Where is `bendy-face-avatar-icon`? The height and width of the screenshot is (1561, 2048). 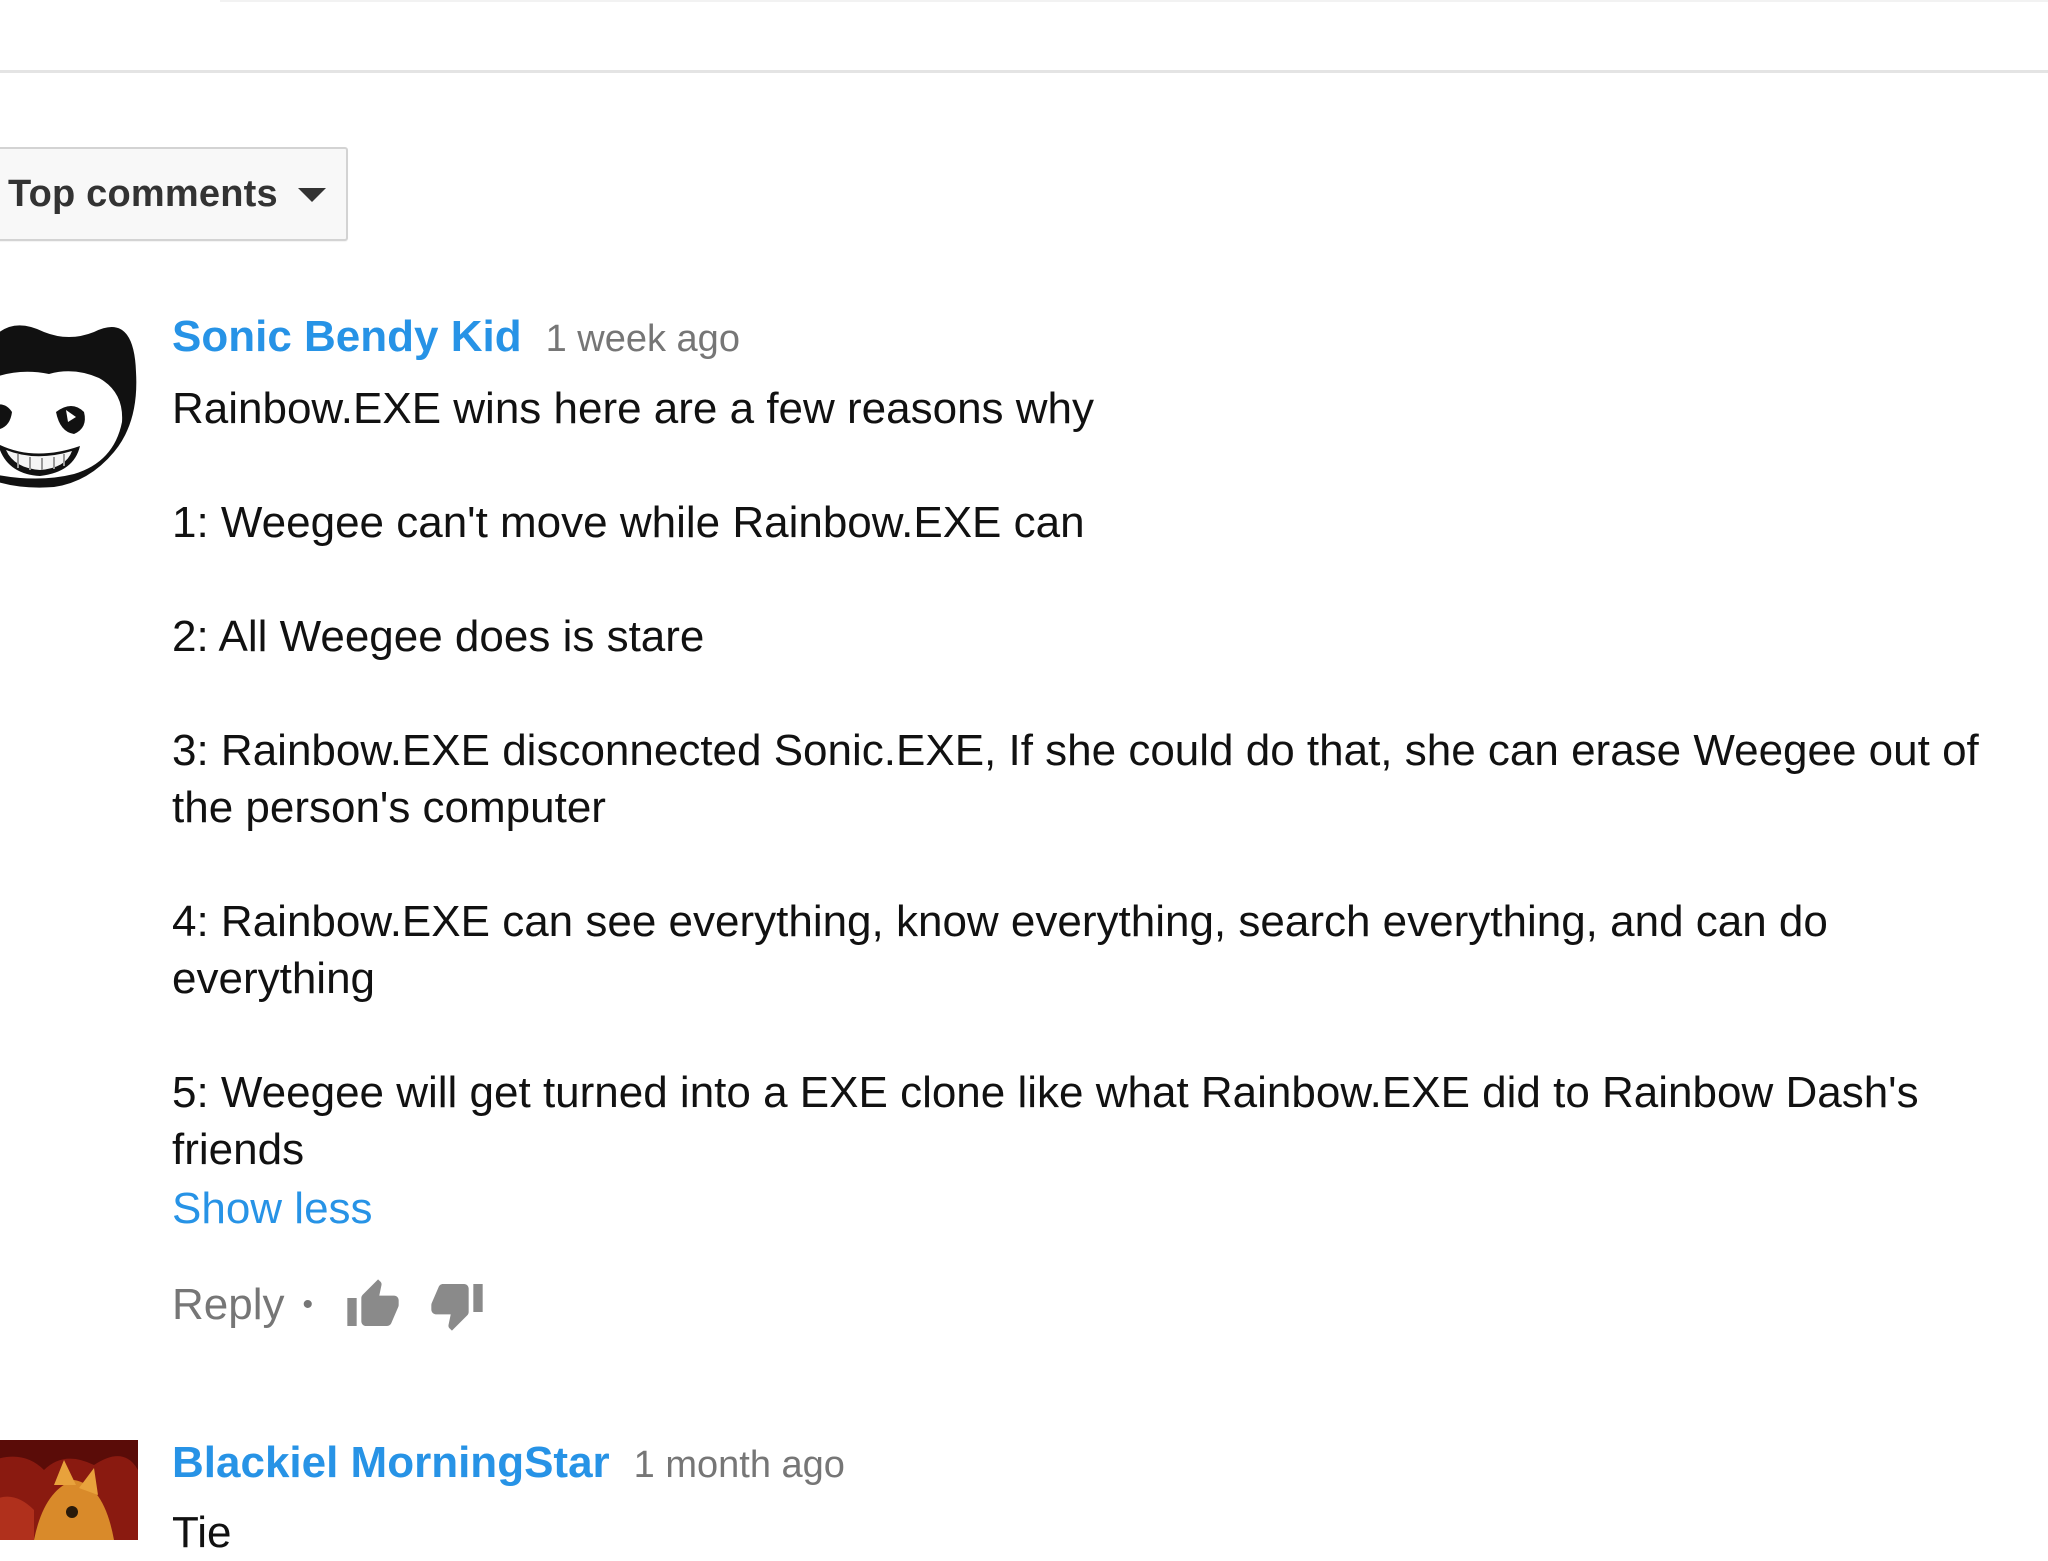 bendy-face-avatar-icon is located at coordinates (69, 401).